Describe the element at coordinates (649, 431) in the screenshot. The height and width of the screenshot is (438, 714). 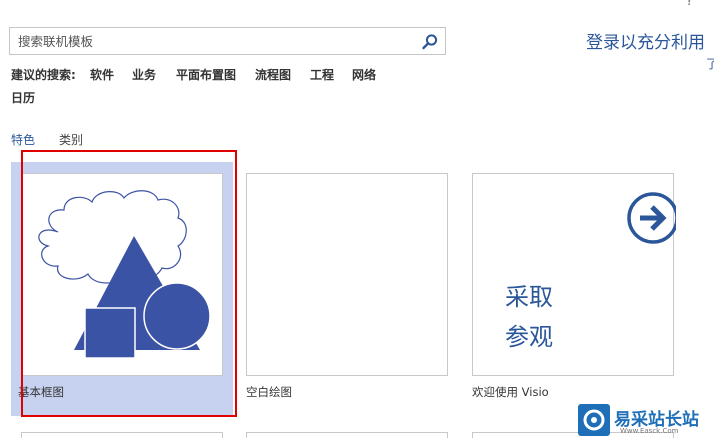
I see `watermark-url: Www.Easck.Com` at that location.